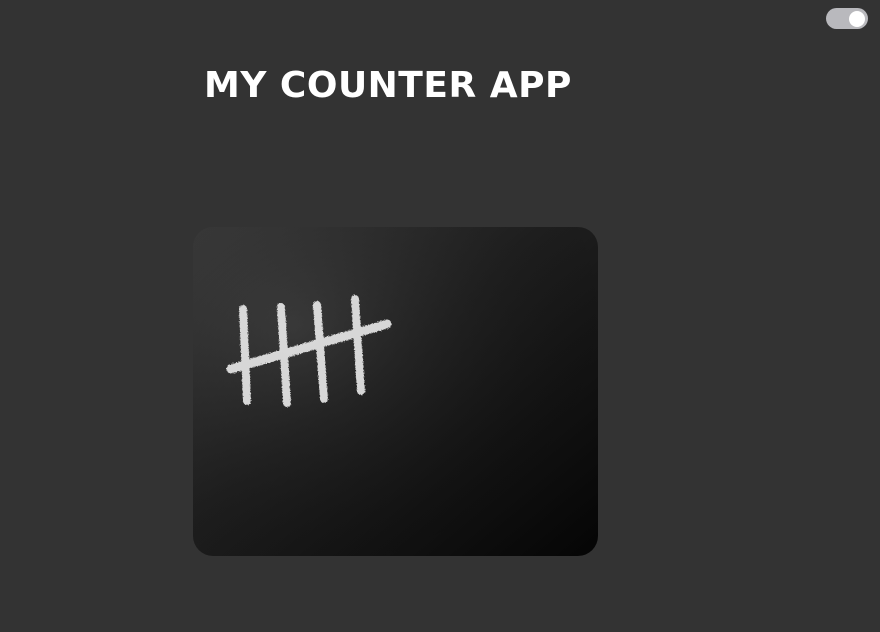 This screenshot has height=632, width=880. I want to click on tally-mark, so click(245, 355).